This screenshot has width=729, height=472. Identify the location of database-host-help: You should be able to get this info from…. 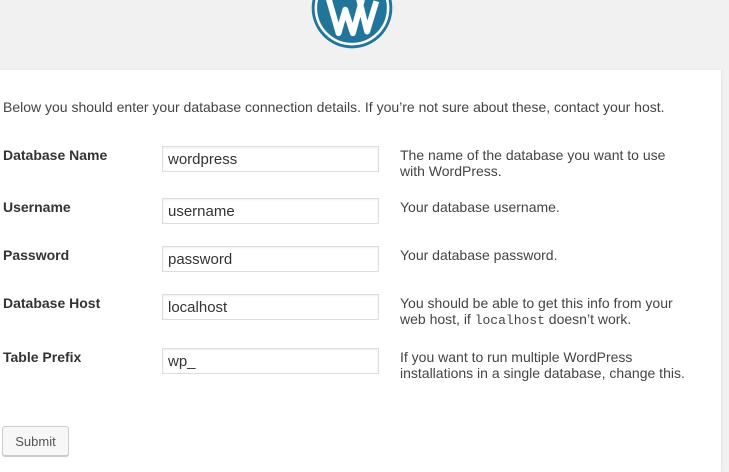
(545, 312).